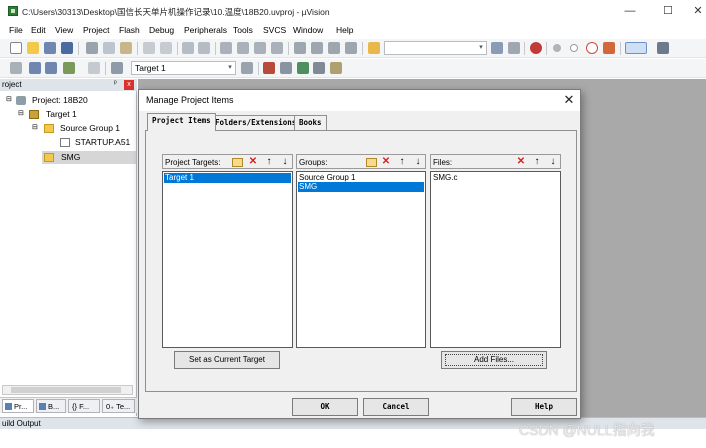  I want to click on ok-button: OK, so click(325, 407).